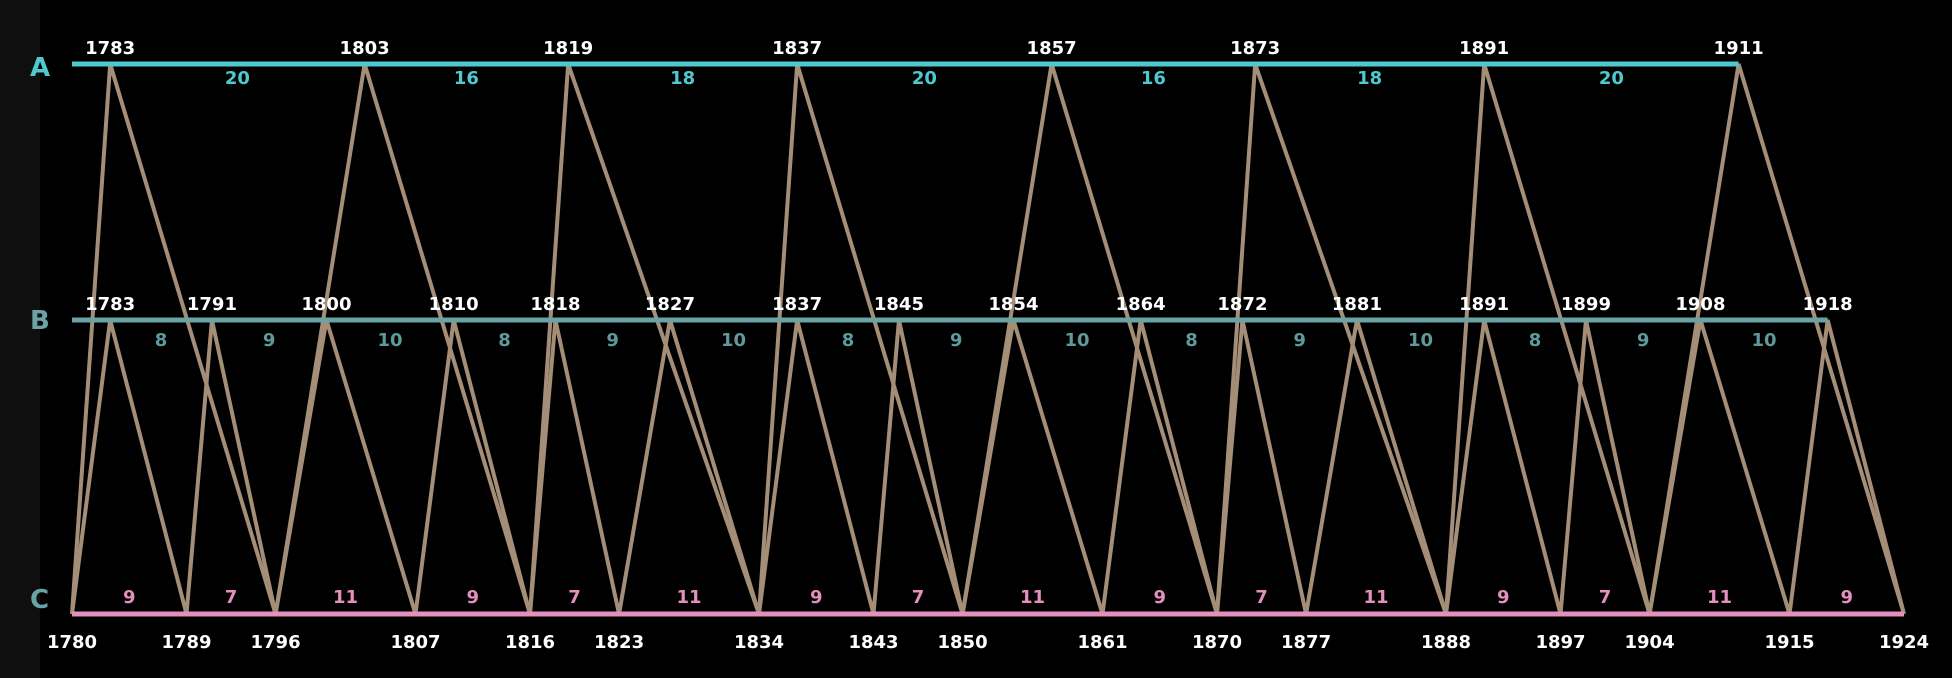  What do you see at coordinates (1141, 304) in the screenshot?
I see `year-label: 1864` at bounding box center [1141, 304].